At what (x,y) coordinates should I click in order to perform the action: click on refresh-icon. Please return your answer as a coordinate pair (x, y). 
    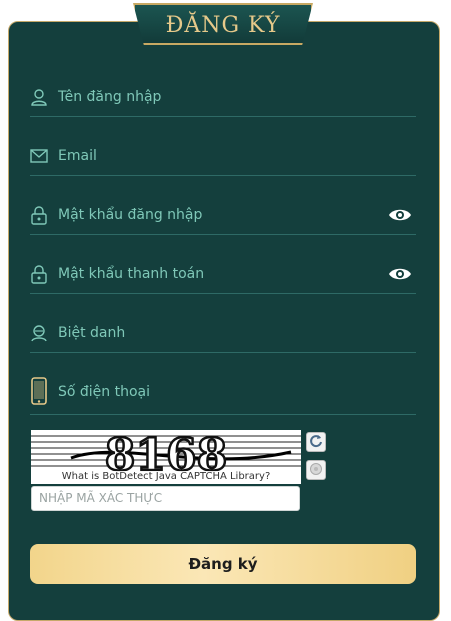
    Looking at the image, I should click on (316, 442).